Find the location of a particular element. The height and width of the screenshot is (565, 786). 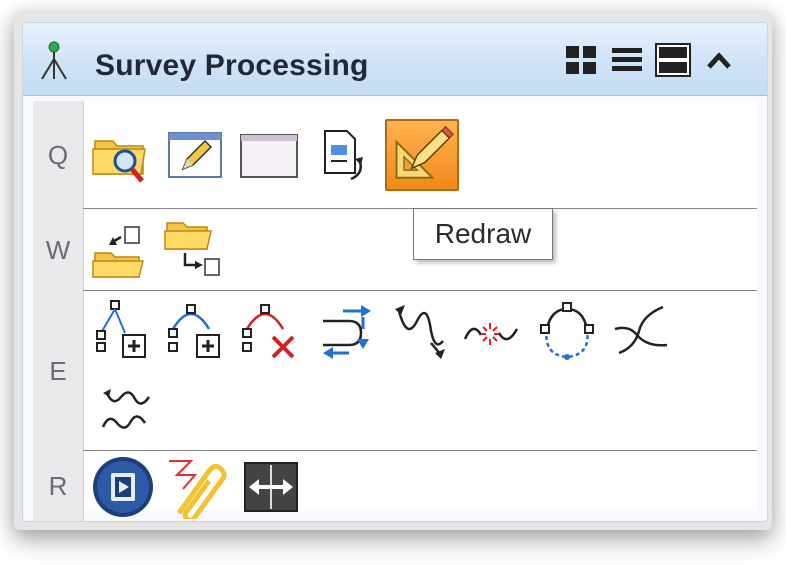

row-w: W is located at coordinates (395, 250).